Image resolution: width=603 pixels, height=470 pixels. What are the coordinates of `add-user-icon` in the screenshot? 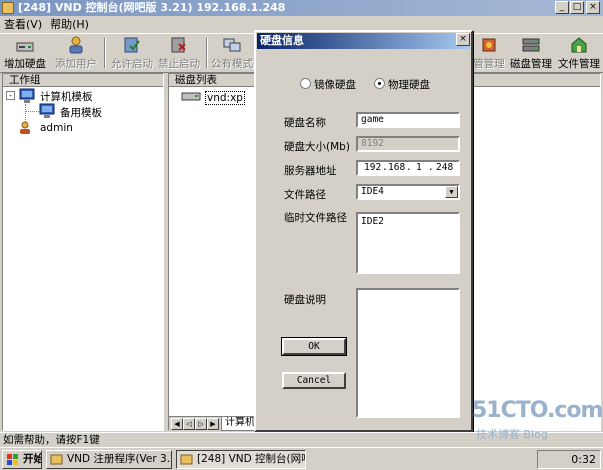 It's located at (76, 45).